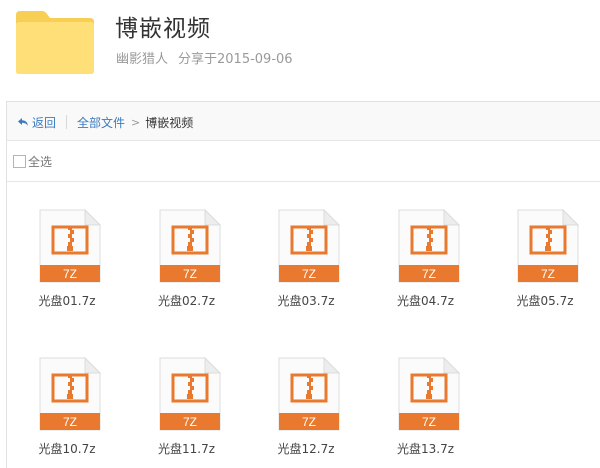  What do you see at coordinates (425, 301) in the screenshot?
I see `file-name: 光盘04.7z` at bounding box center [425, 301].